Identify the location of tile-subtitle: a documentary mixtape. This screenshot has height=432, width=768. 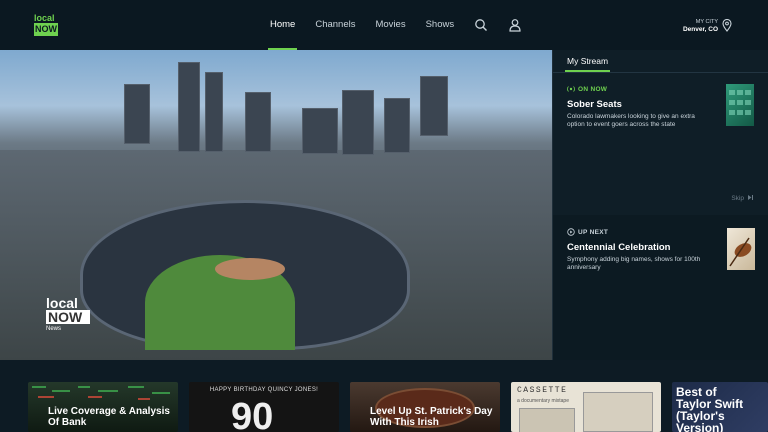
(543, 401).